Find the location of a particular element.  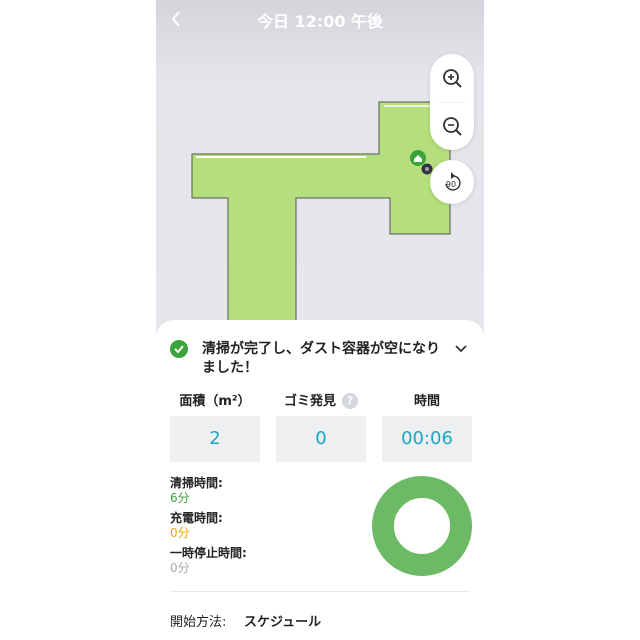

stat-label: 面積（m²） is located at coordinates (215, 401).